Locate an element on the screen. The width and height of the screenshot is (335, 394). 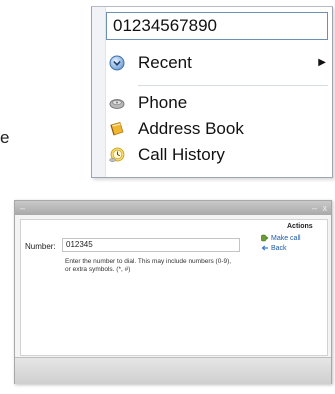
number-label: Number: is located at coordinates (40, 246).